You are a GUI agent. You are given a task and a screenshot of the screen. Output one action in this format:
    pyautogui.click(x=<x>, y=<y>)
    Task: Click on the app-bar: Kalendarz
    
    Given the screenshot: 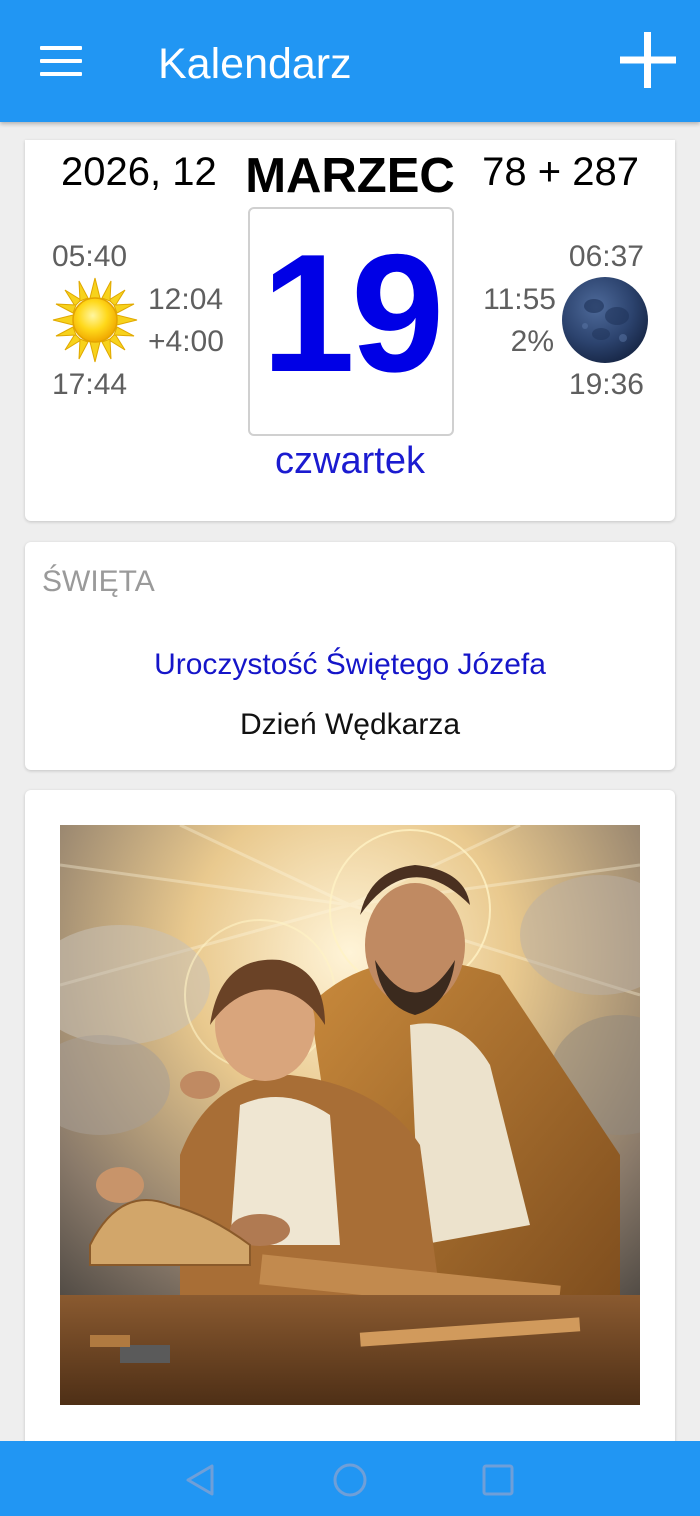 What is the action you would take?
    pyautogui.click(x=350, y=61)
    